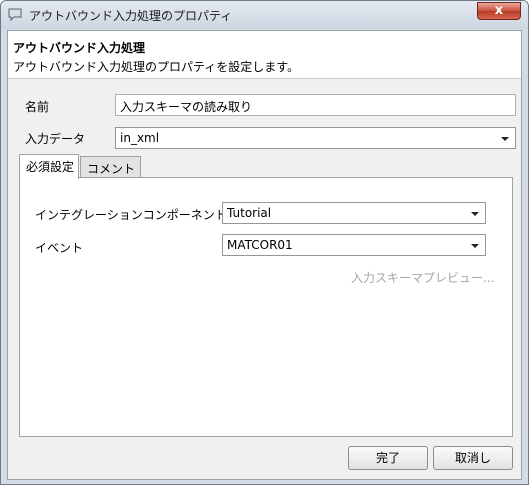  Describe the element at coordinates (264, 15) in the screenshot. I see `title-bar: アウトバウンド入力処理のプロパティ x` at that location.